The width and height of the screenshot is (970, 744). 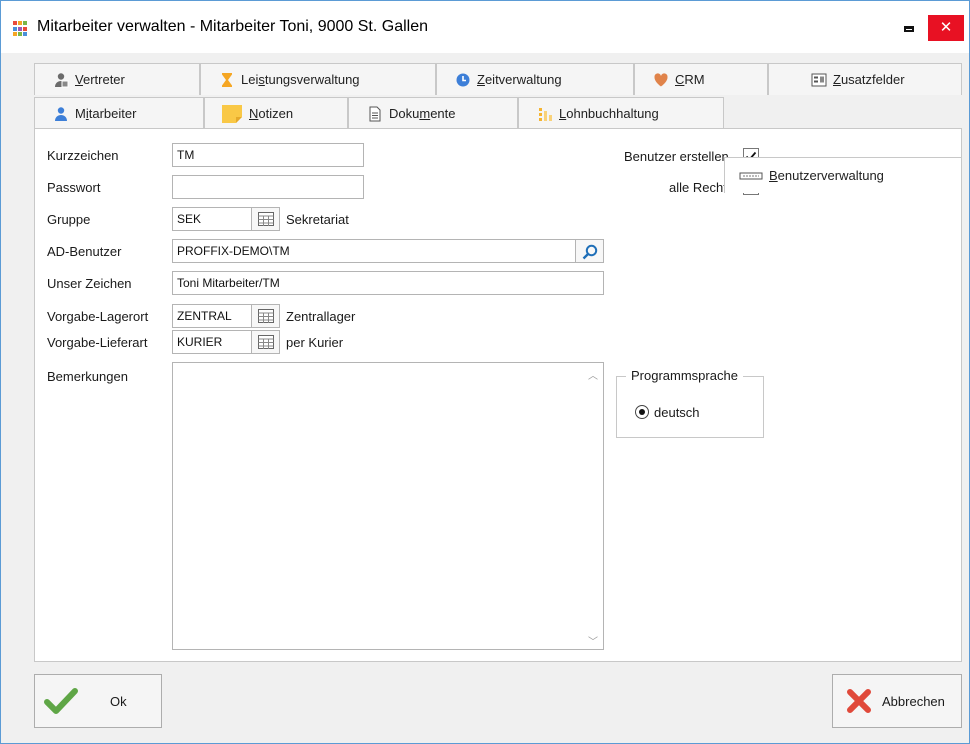 What do you see at coordinates (422, 113) in the screenshot?
I see `tab-label: Dokumente` at bounding box center [422, 113].